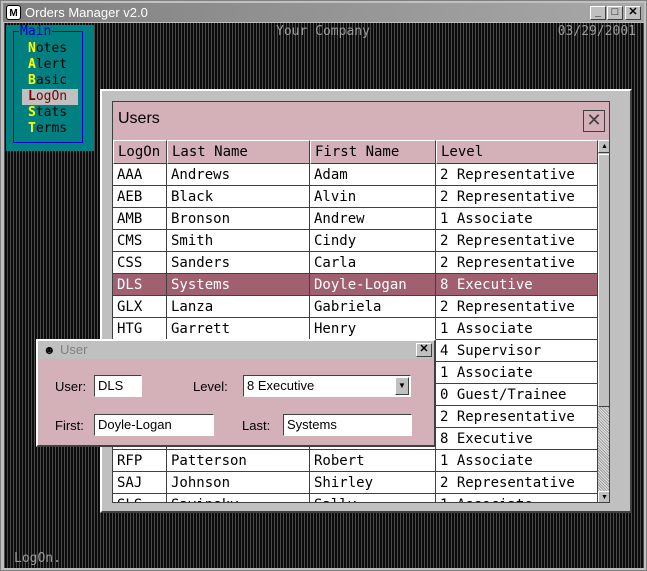 The width and height of the screenshot is (647, 571). Describe the element at coordinates (86, 12) in the screenshot. I see `window-title: Orders Manager v2.0` at that location.